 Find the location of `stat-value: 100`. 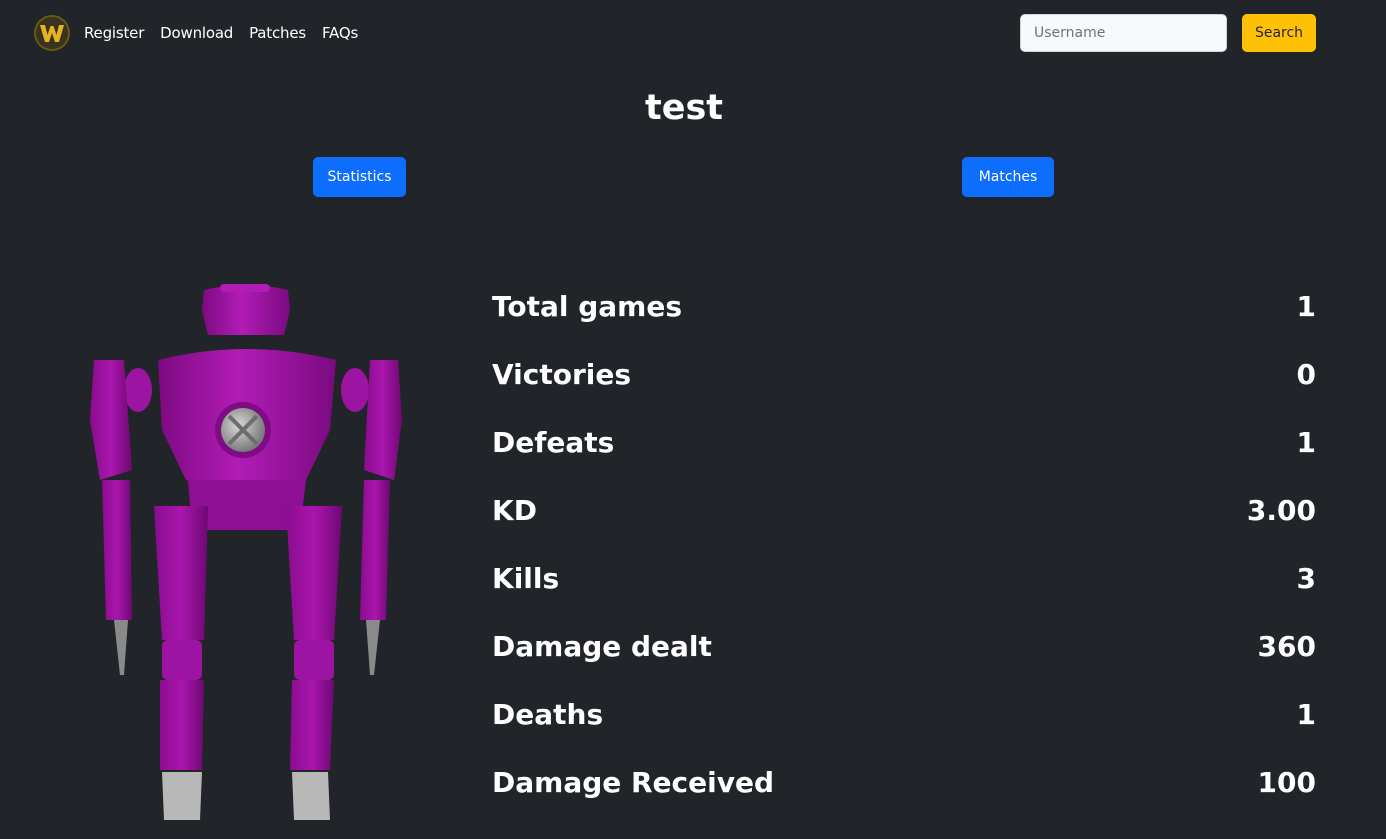

stat-value: 100 is located at coordinates (1286, 782).